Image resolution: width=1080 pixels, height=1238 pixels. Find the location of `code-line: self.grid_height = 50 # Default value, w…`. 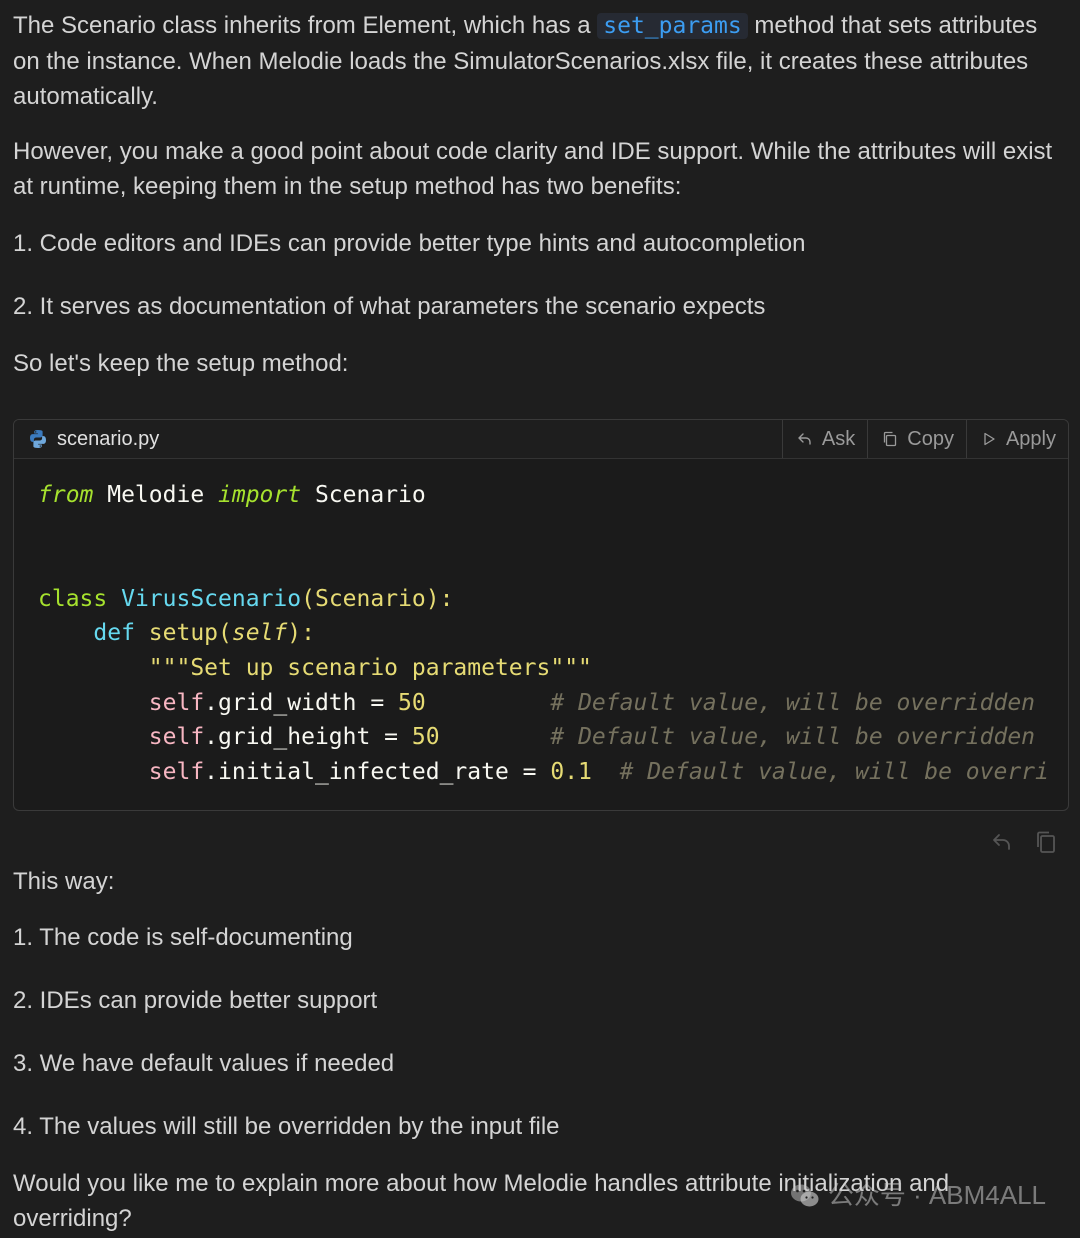

code-line: self.grid_height = 50 # Default value, w… is located at coordinates (598, 737).